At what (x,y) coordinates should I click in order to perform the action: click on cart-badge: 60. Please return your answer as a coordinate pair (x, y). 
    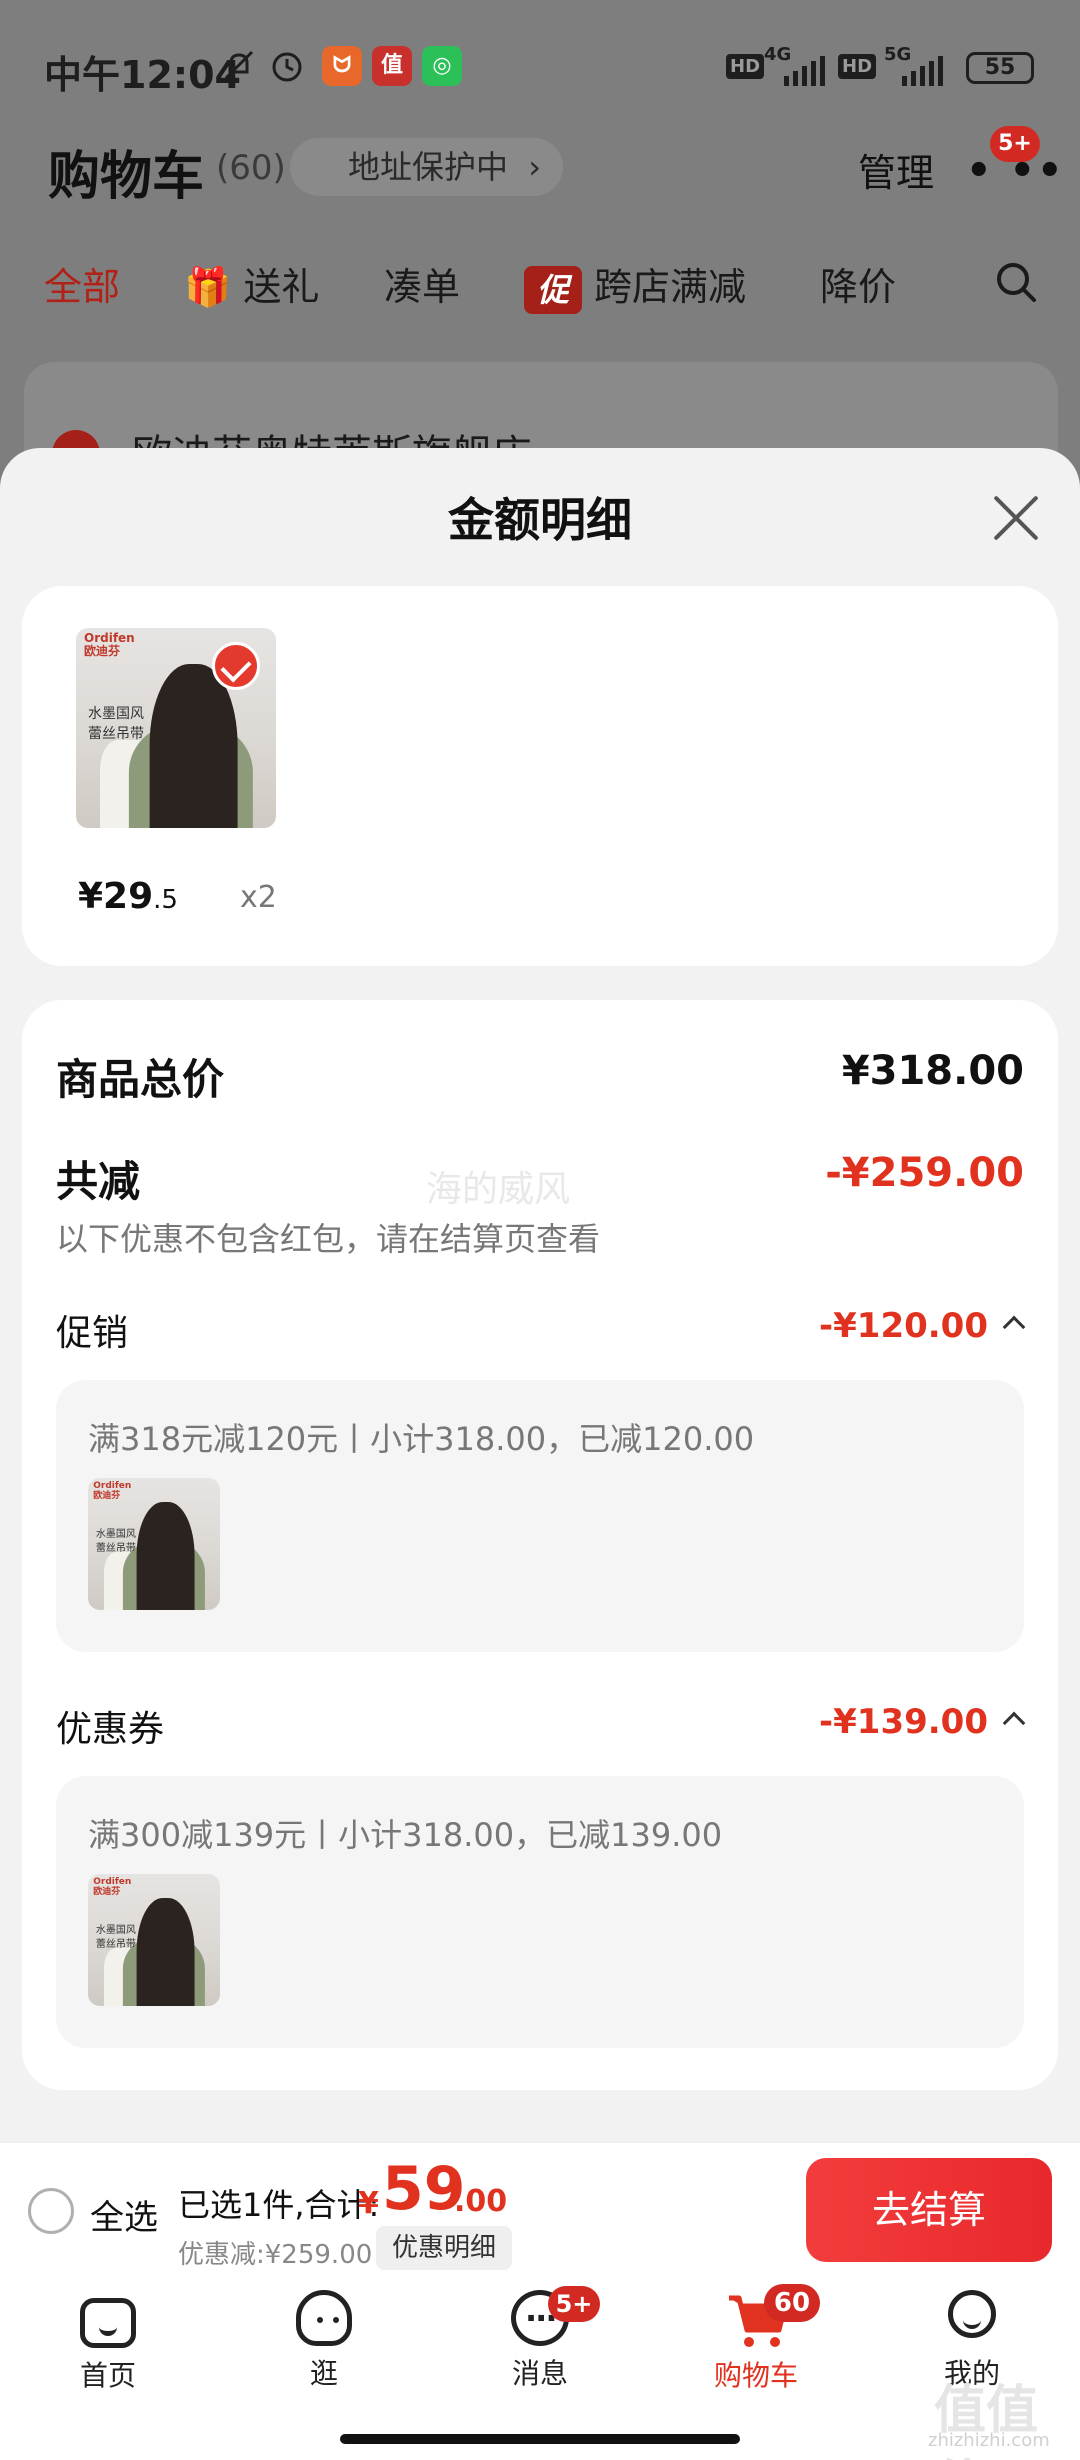
    Looking at the image, I should click on (792, 2303).